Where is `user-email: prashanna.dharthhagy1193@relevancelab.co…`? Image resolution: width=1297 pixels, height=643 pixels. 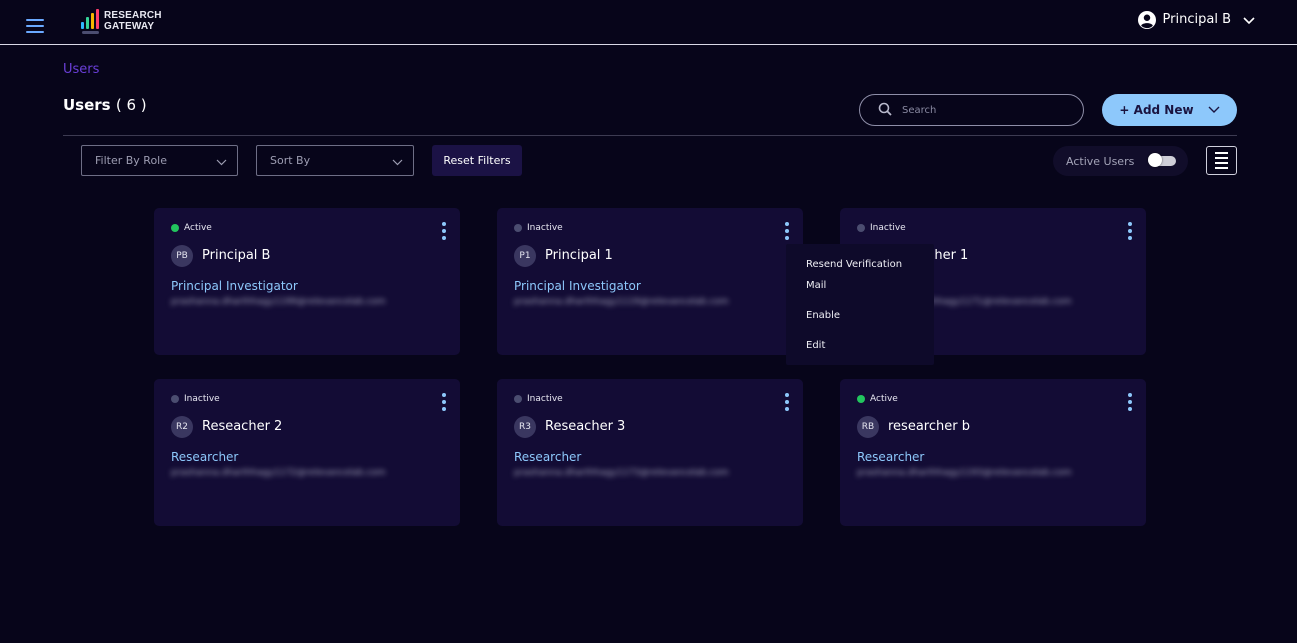
user-email: prashanna.dharthhagy1193@relevancelab.co… is located at coordinates (964, 473).